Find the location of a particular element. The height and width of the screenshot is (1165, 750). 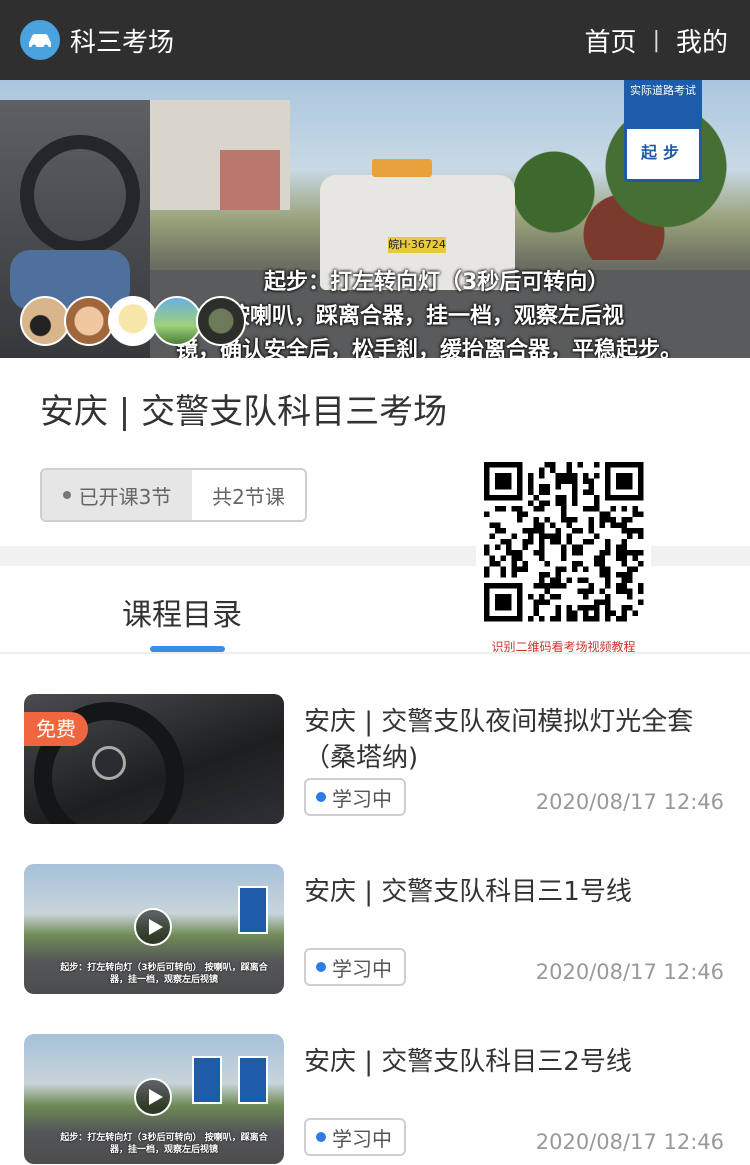

free-badge: 免费 is located at coordinates (56, 729).